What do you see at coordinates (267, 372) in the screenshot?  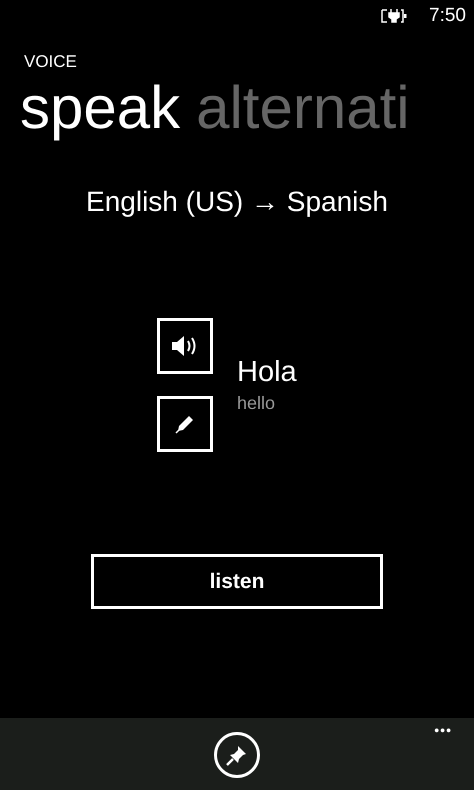 I see `translated-text: Hola` at bounding box center [267, 372].